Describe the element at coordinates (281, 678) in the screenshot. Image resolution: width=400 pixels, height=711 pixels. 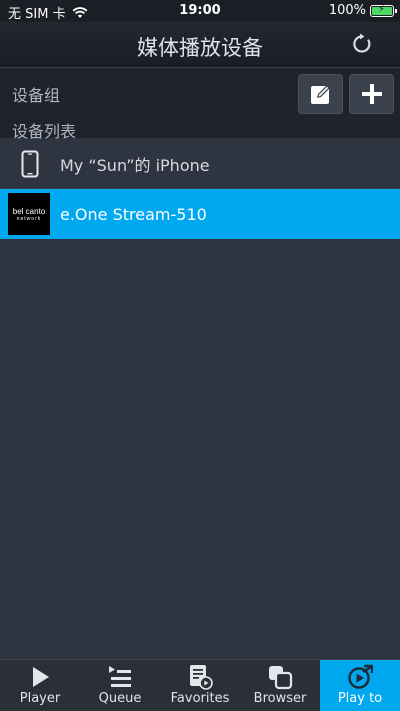
I see `browser-icon` at that location.